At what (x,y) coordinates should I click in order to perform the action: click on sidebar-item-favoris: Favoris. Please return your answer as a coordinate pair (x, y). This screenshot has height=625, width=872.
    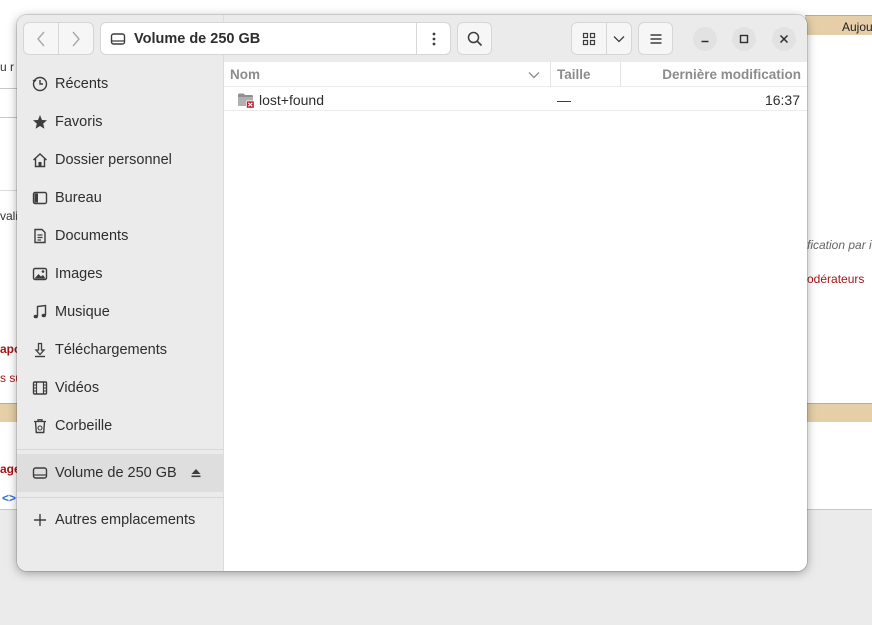
    Looking at the image, I should click on (120, 122).